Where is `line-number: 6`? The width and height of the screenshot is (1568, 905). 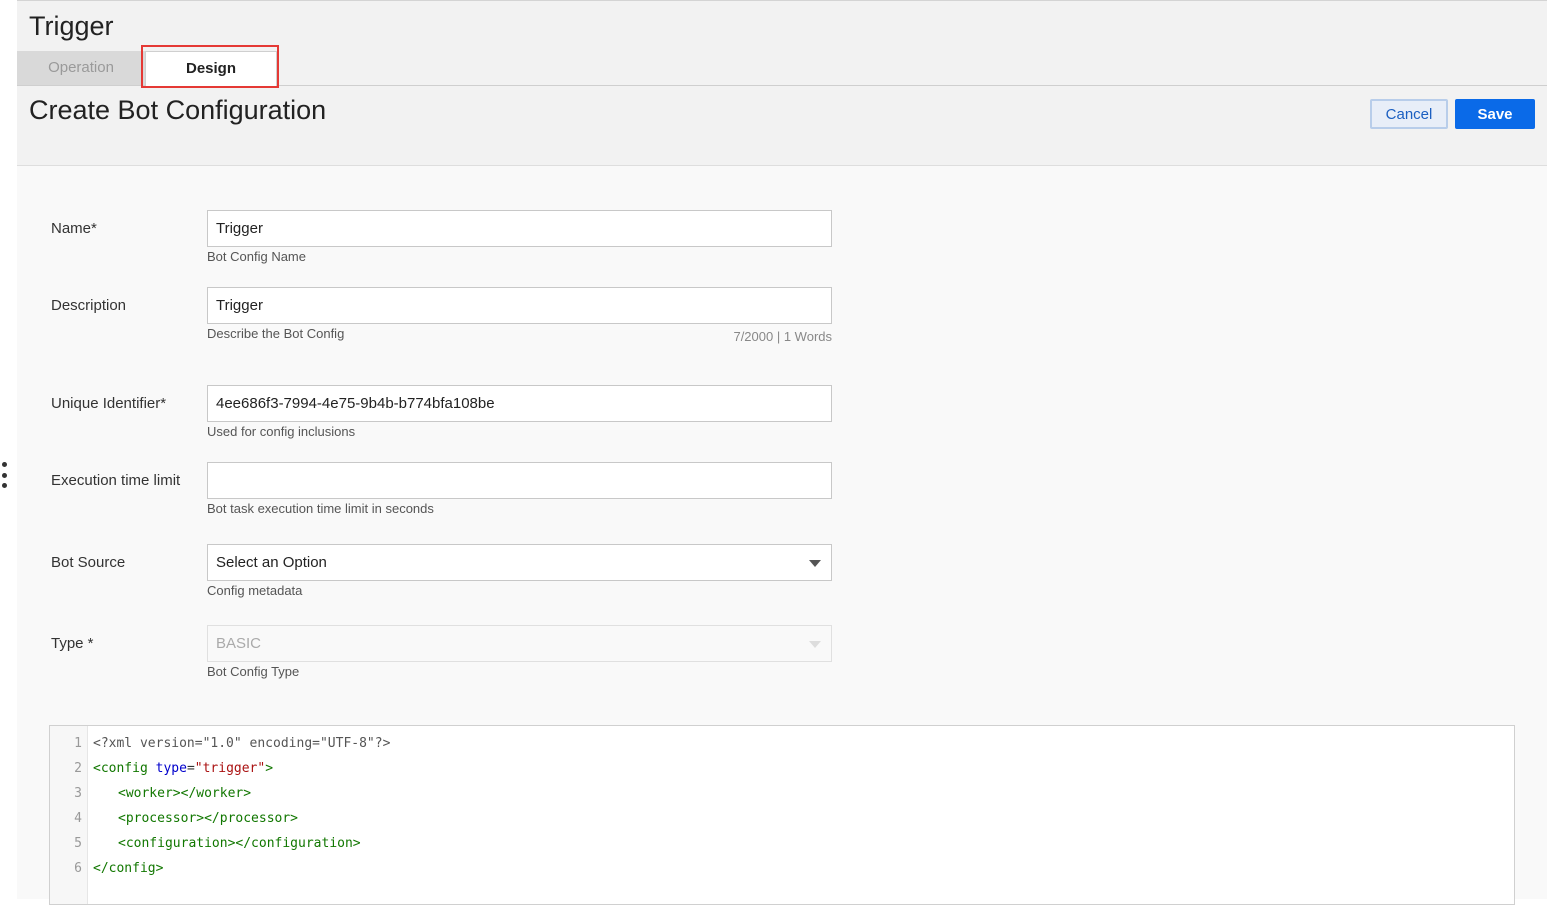
line-number: 6 is located at coordinates (78, 868).